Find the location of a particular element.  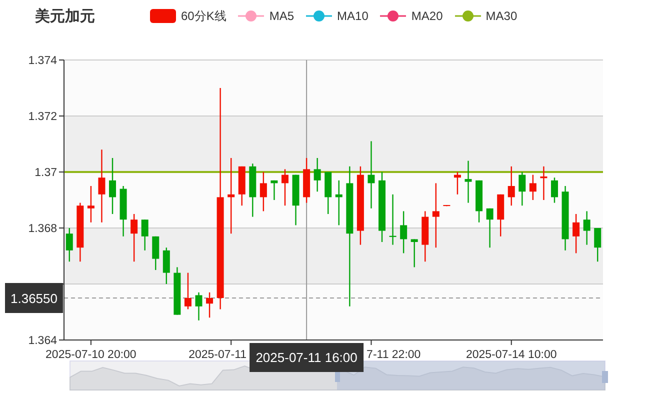

x-axis-label: 2025-07-10 20:00 is located at coordinates (91, 355).